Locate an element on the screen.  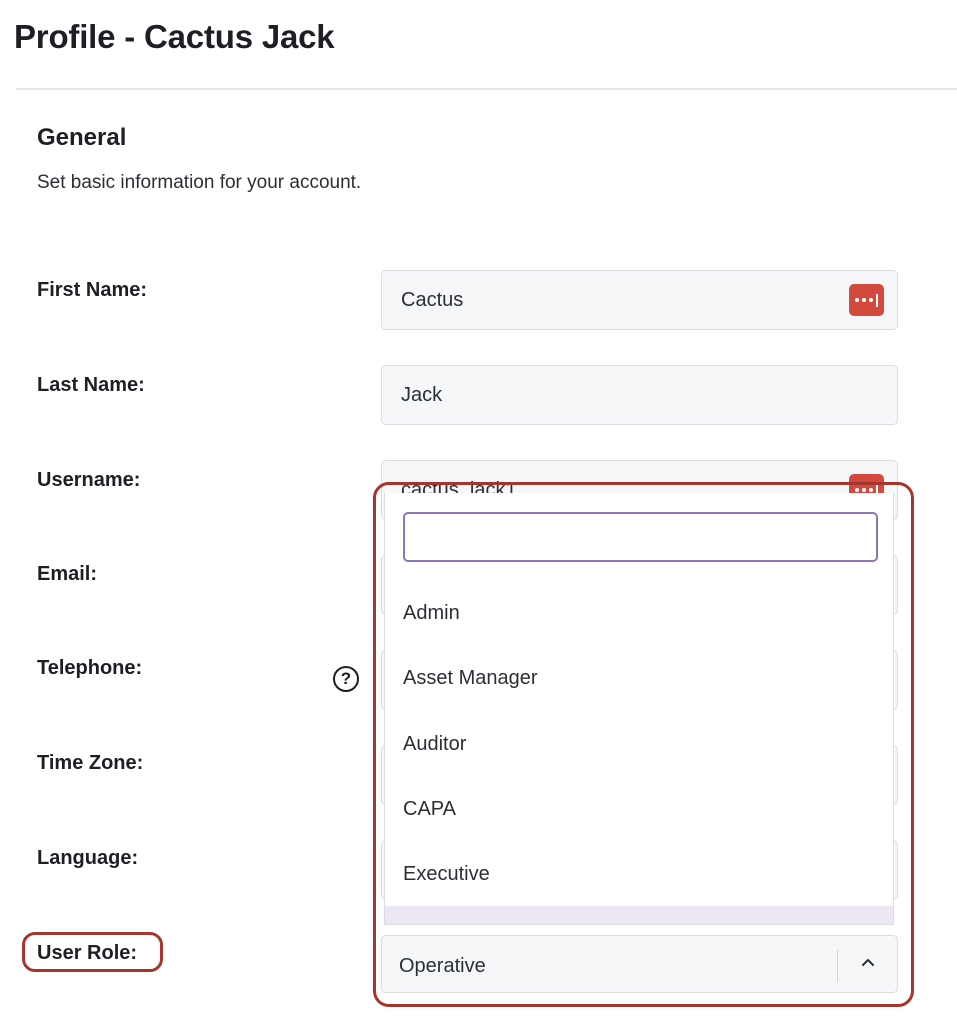
time-zone-label: Time Zone: is located at coordinates (90, 763).